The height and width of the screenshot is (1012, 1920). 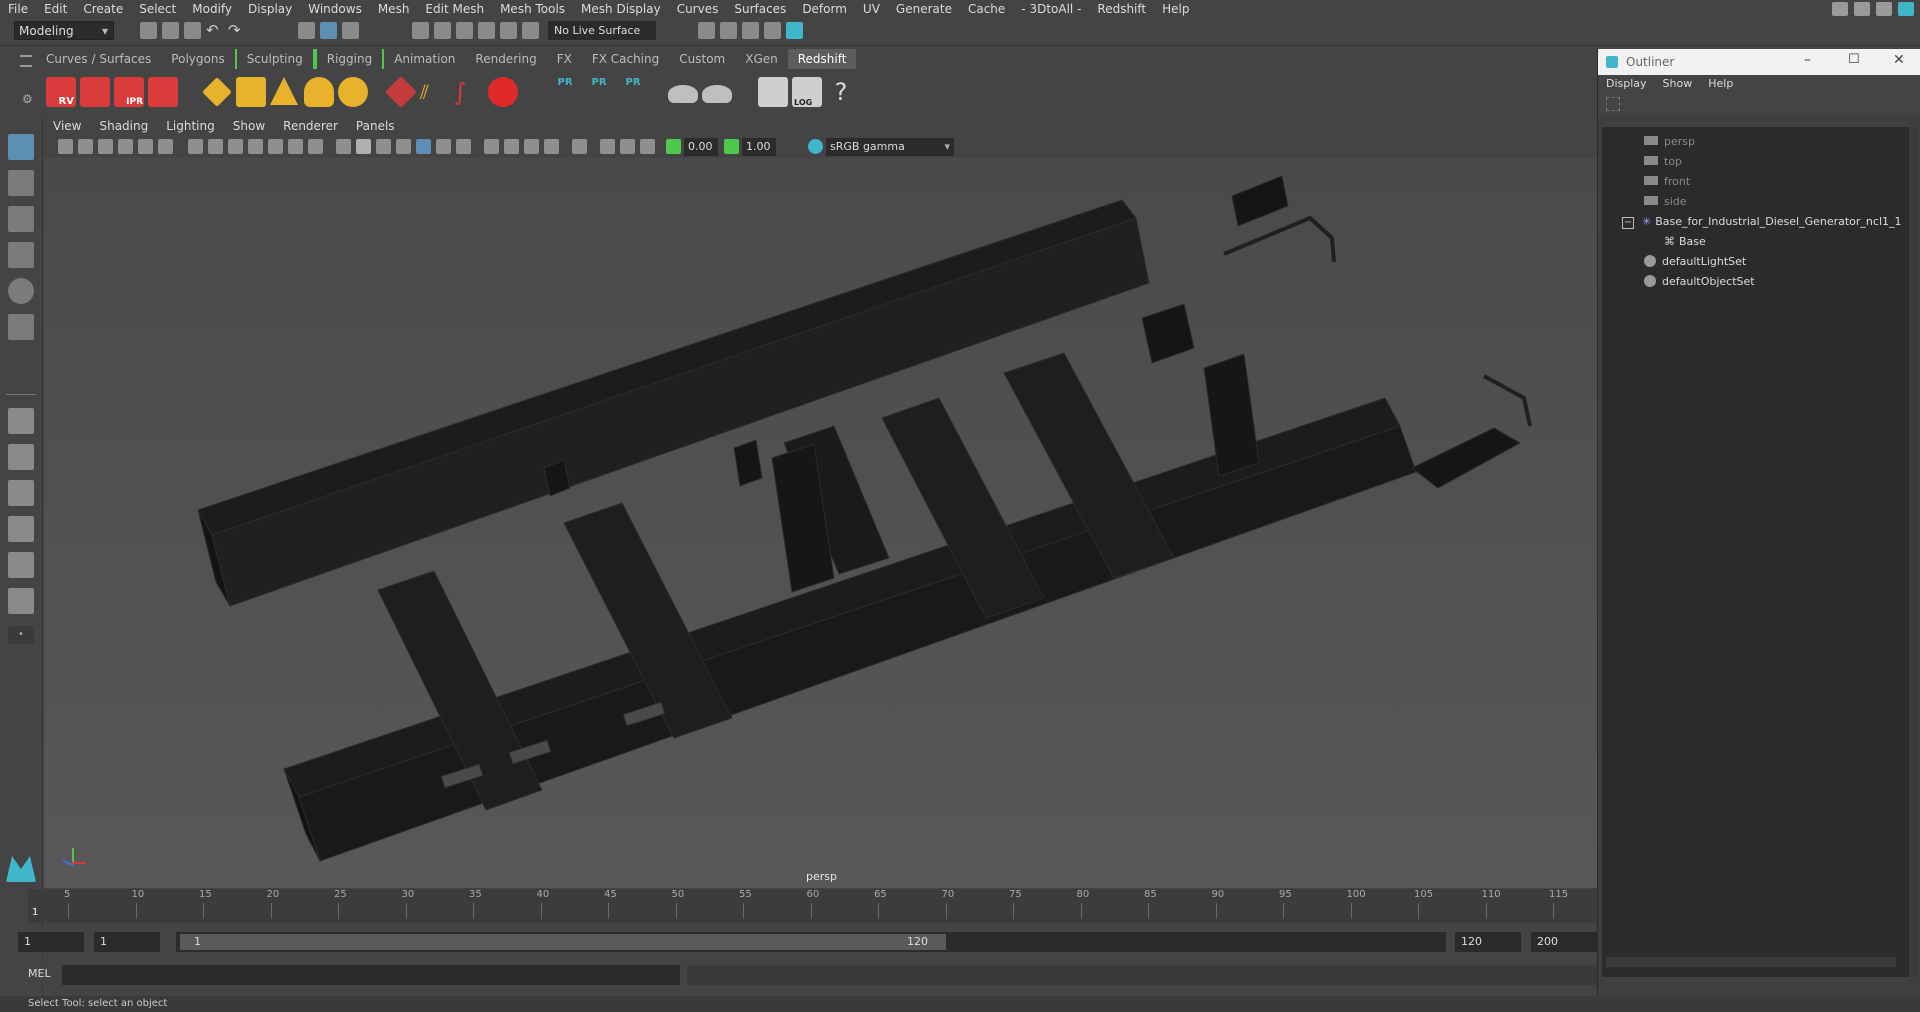 What do you see at coordinates (353, 92) in the screenshot?
I see `sun-sky-icon` at bounding box center [353, 92].